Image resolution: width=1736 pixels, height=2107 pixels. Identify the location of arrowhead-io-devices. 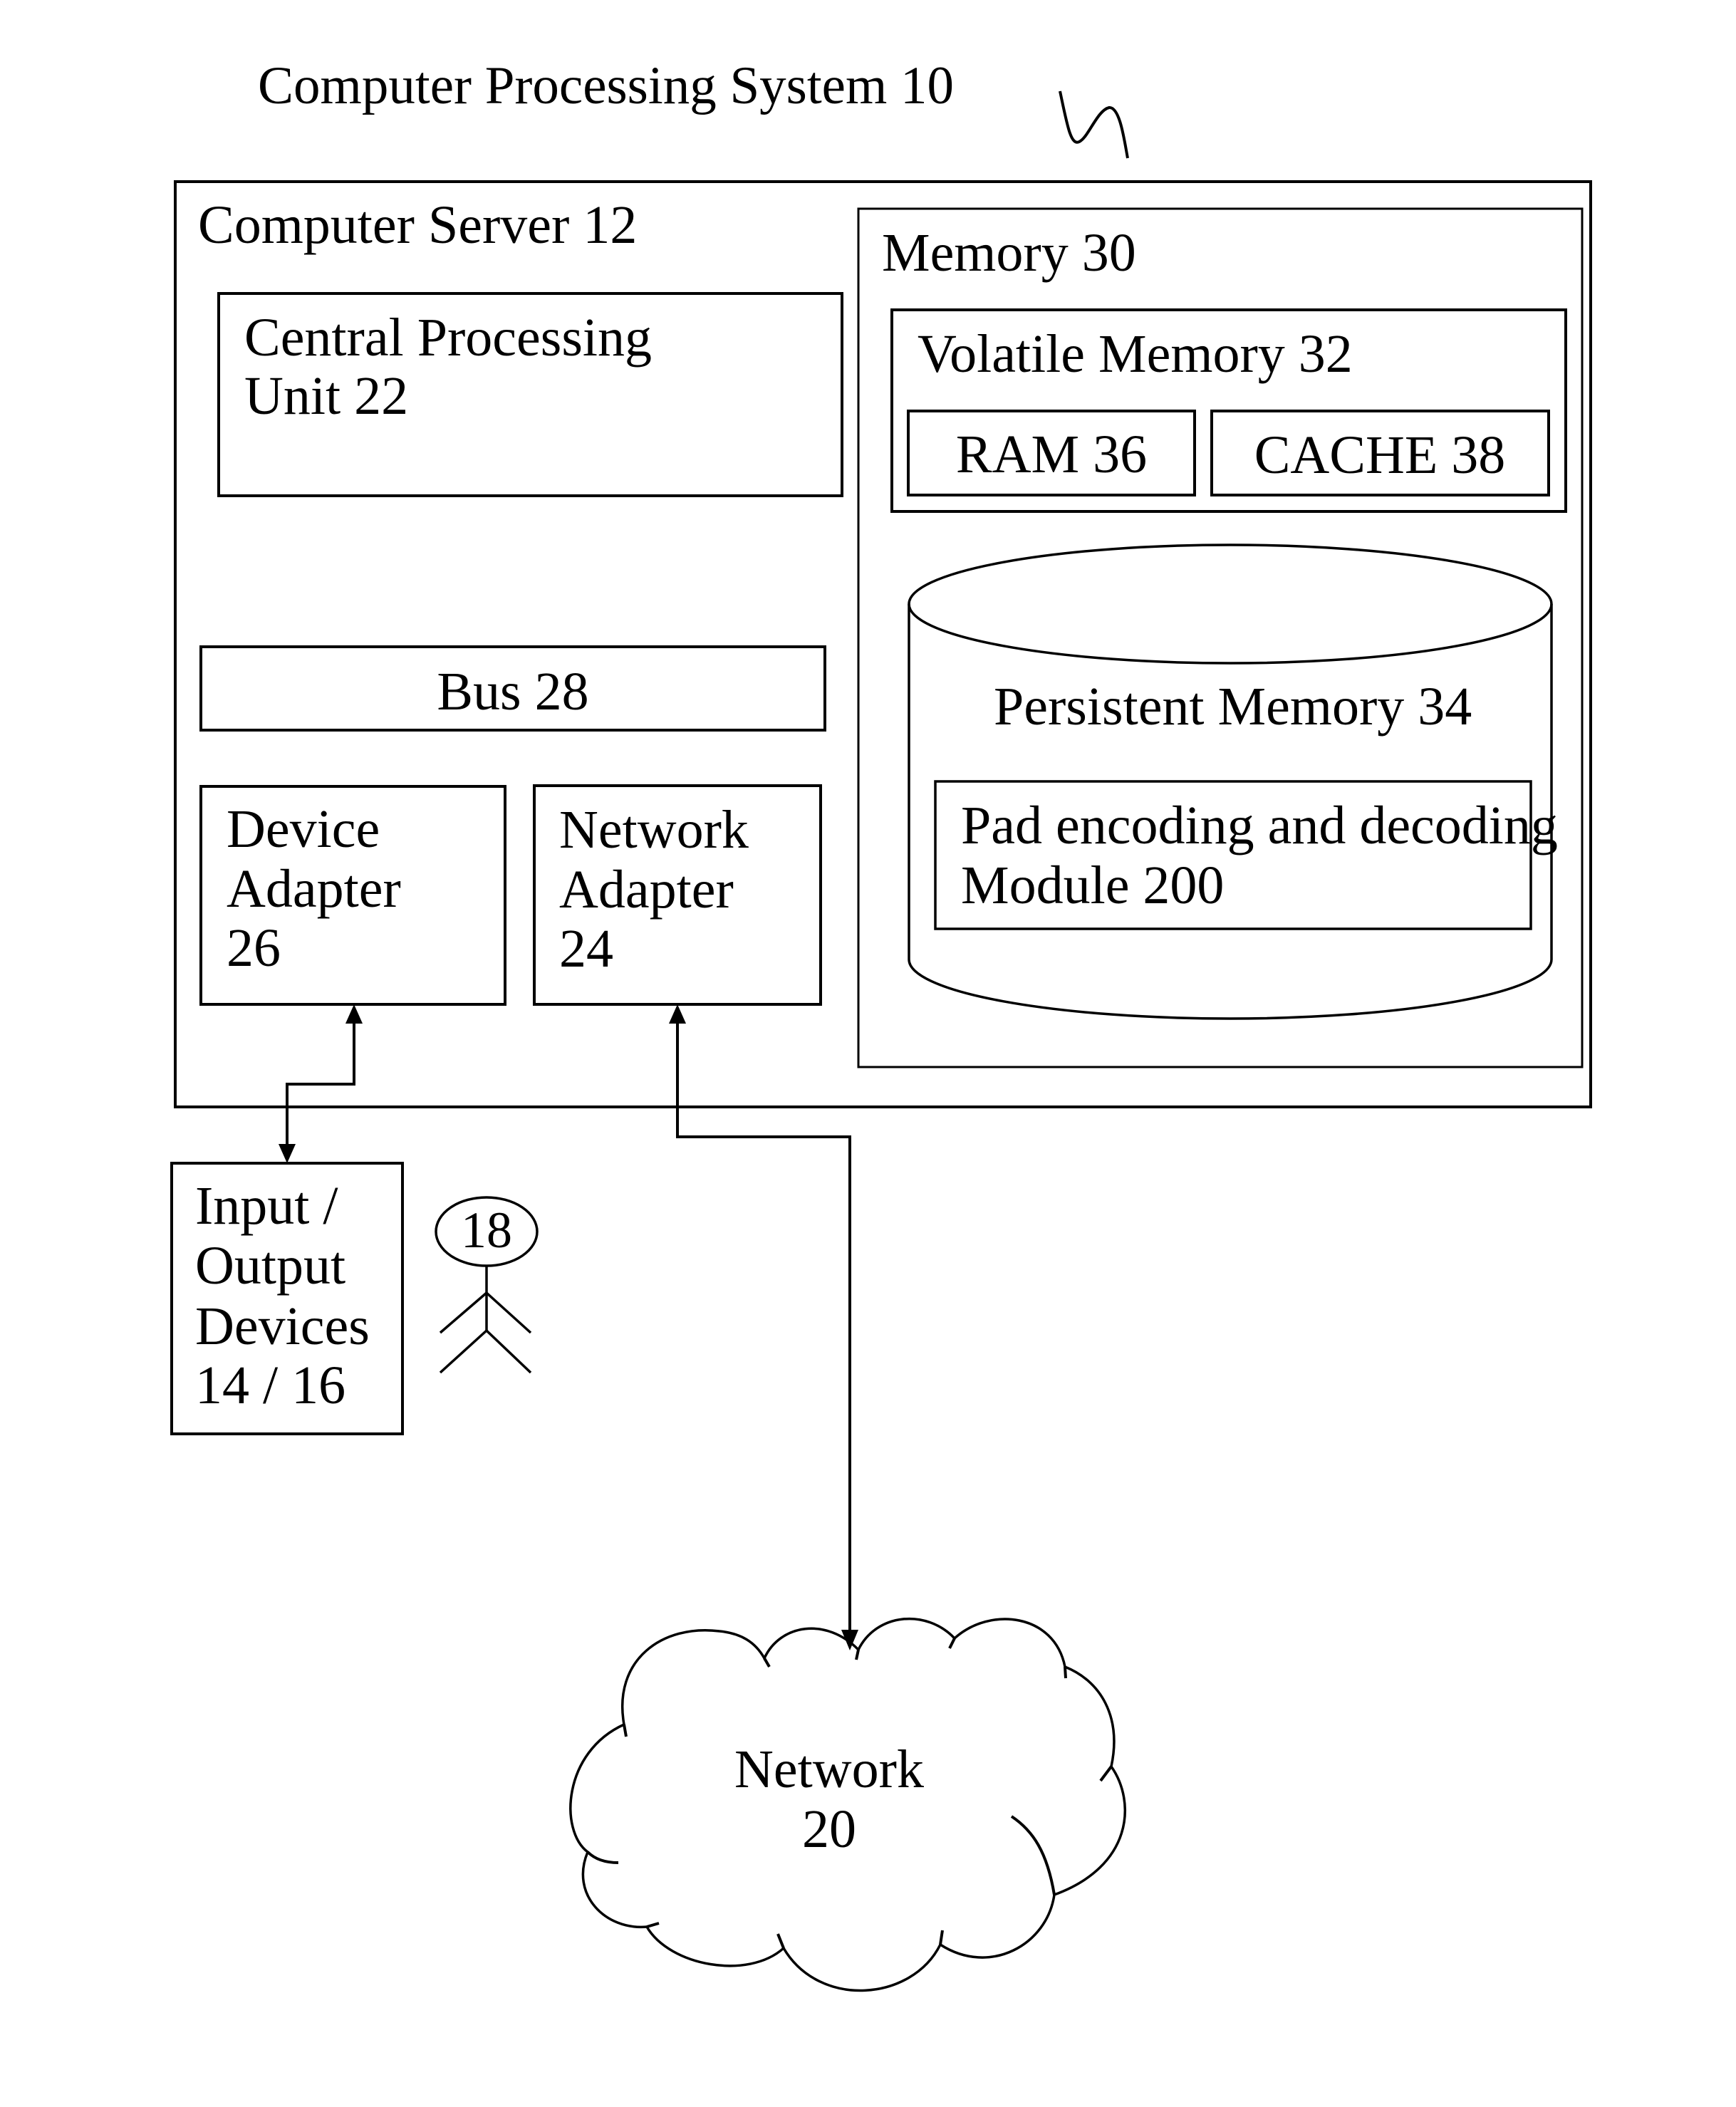
(288, 1153).